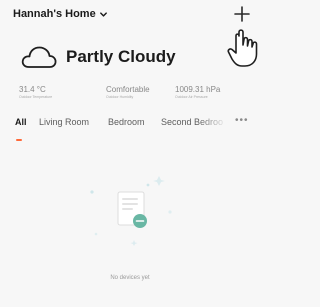 This screenshot has width=320, height=307. What do you see at coordinates (131, 211) in the screenshot?
I see `empty-document-icon` at bounding box center [131, 211].